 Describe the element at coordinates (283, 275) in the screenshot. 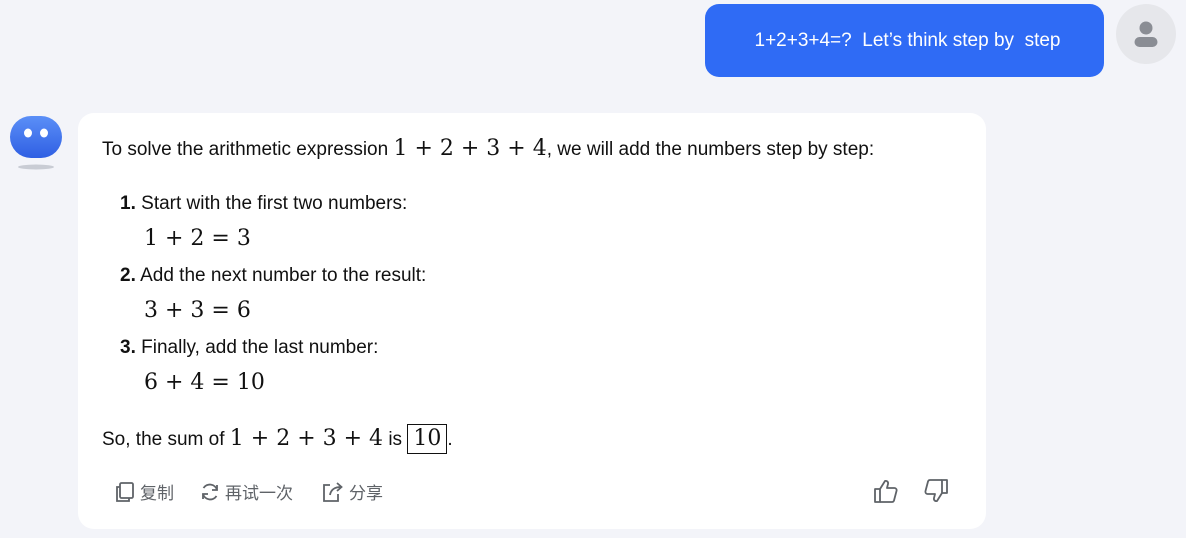

I see `step-text: Add the next number to the result:` at that location.